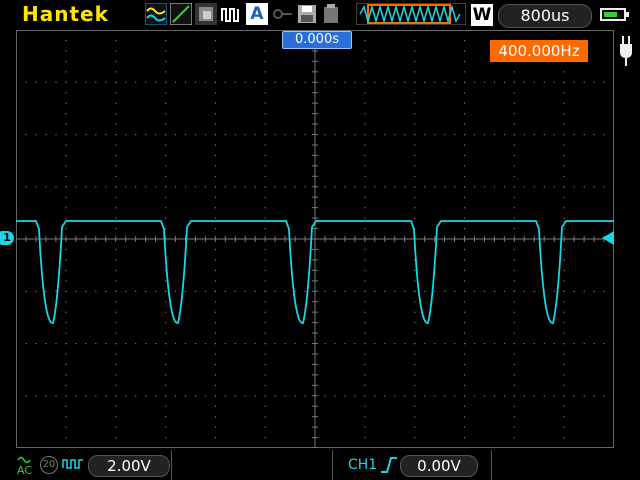 The image size is (640, 480). What do you see at coordinates (24, 470) in the screenshot?
I see `coupling-label: AC` at bounding box center [24, 470].